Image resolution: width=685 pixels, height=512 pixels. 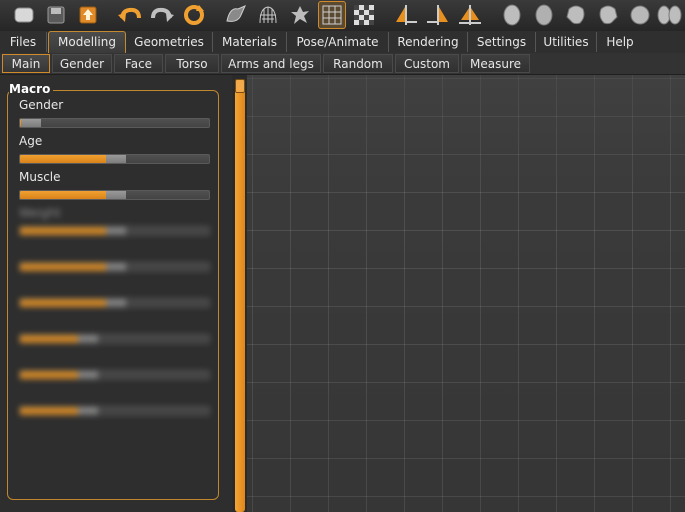 I want to click on macro-title: Macro, so click(x=31, y=89).